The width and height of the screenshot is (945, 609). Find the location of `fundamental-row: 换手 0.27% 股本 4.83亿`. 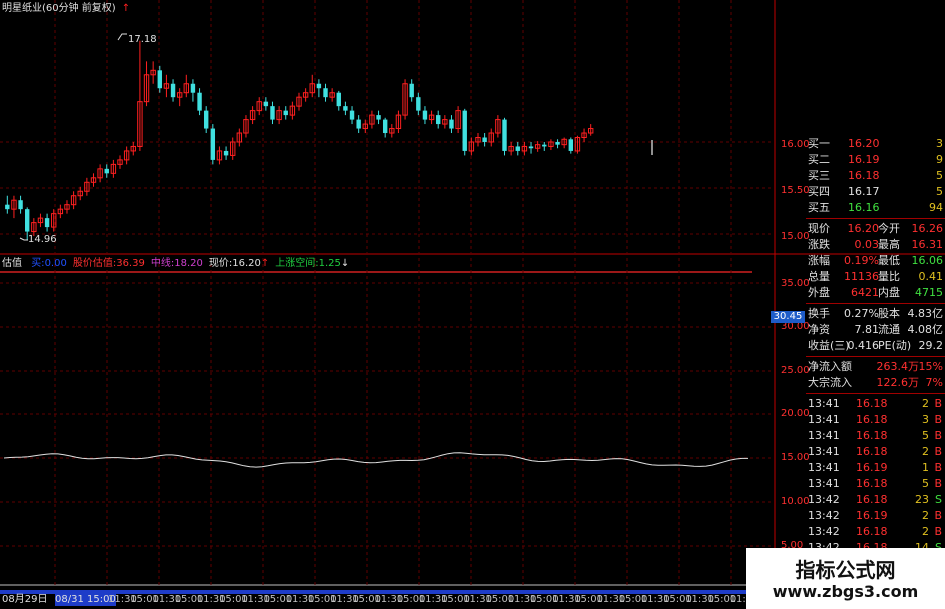

fundamental-row: 换手 0.27% 股本 4.83亿 is located at coordinates (875, 314).